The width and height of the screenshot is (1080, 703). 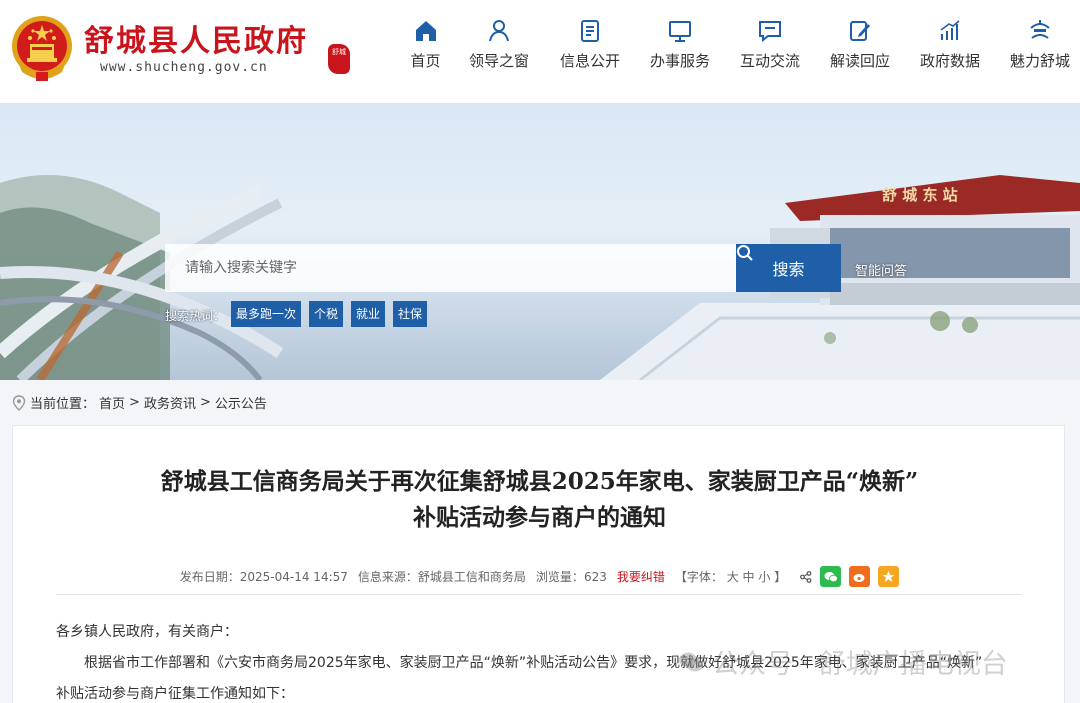 I want to click on nav-label: 信息公开, so click(x=589, y=61).